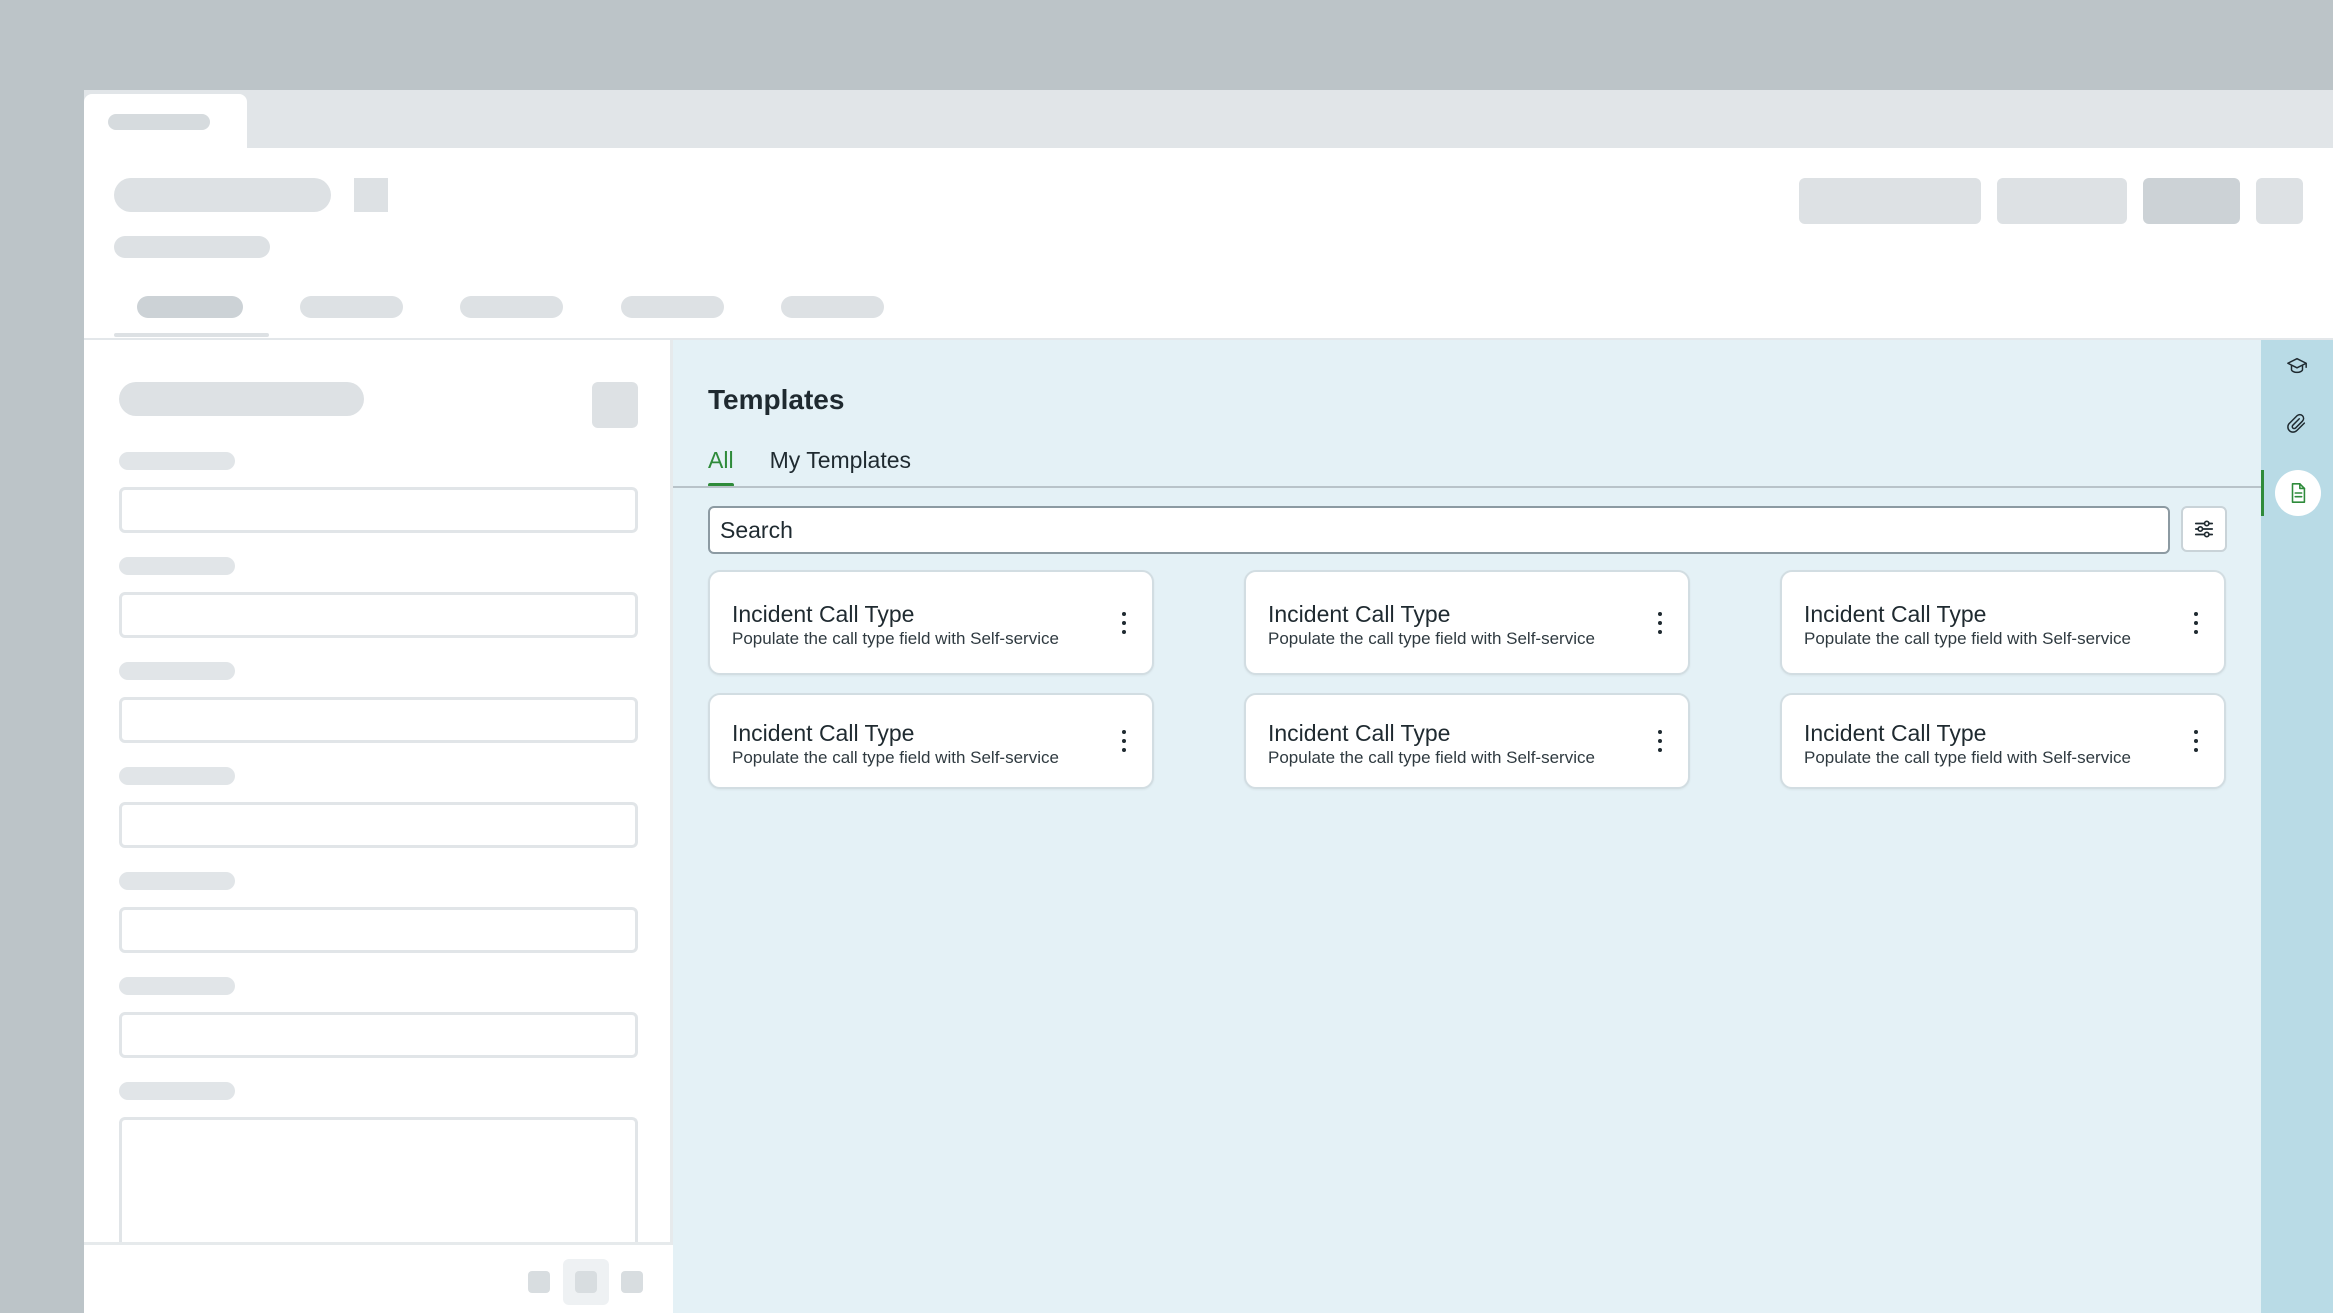  I want to click on title-action-placeholder, so click(371, 195).